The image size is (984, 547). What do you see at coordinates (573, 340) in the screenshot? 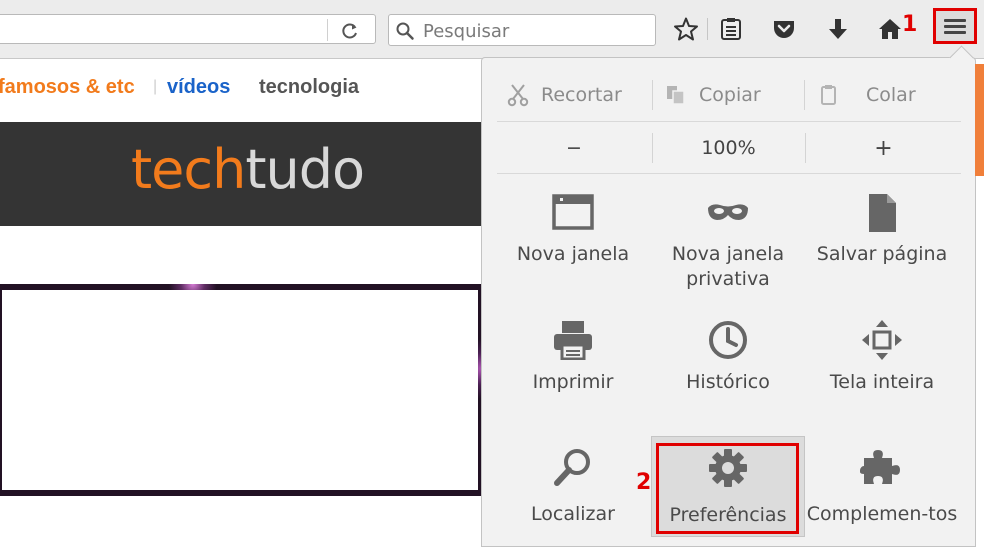
I see `print-icon` at bounding box center [573, 340].